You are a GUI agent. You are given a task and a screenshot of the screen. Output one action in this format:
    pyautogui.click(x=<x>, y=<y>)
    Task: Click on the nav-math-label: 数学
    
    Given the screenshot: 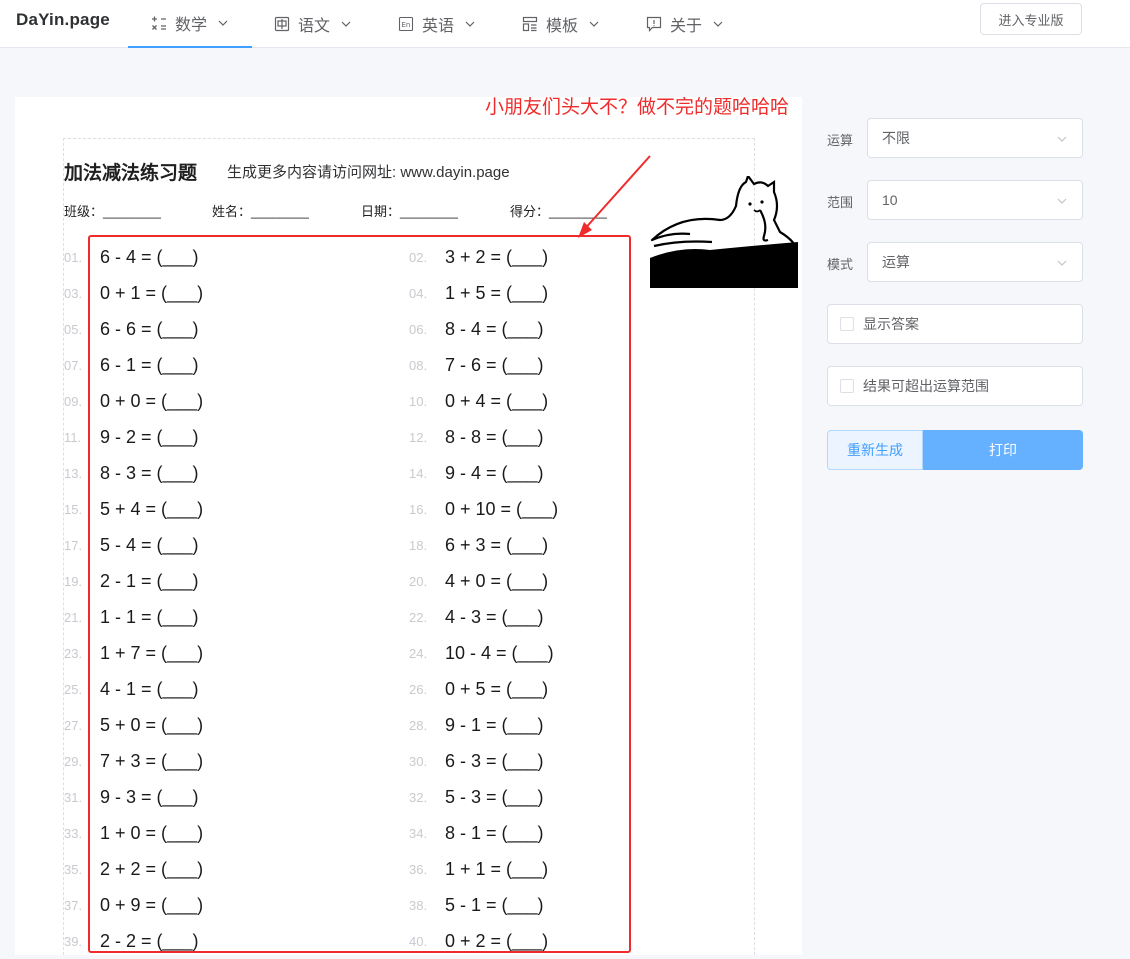 What is the action you would take?
    pyautogui.click(x=190, y=25)
    